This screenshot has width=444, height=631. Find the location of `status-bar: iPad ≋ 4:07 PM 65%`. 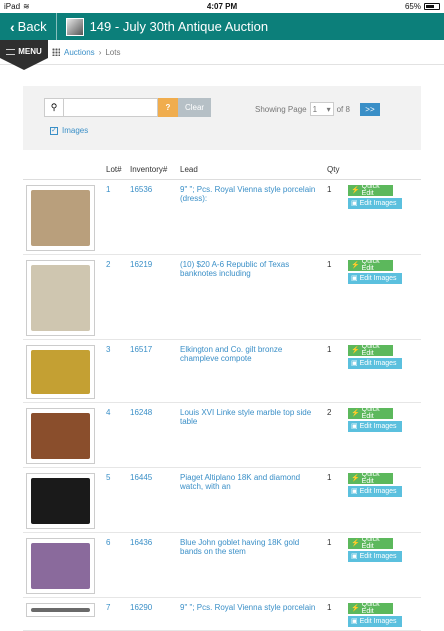

status-bar: iPad ≋ 4:07 PM 65% is located at coordinates (222, 6).